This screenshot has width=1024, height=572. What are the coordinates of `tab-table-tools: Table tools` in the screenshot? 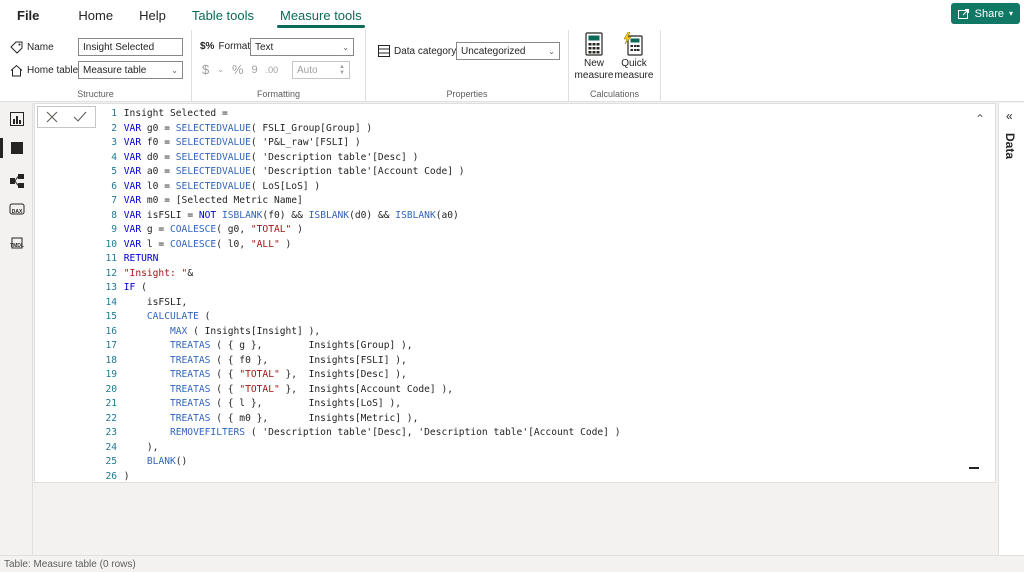 It's located at (223, 15).